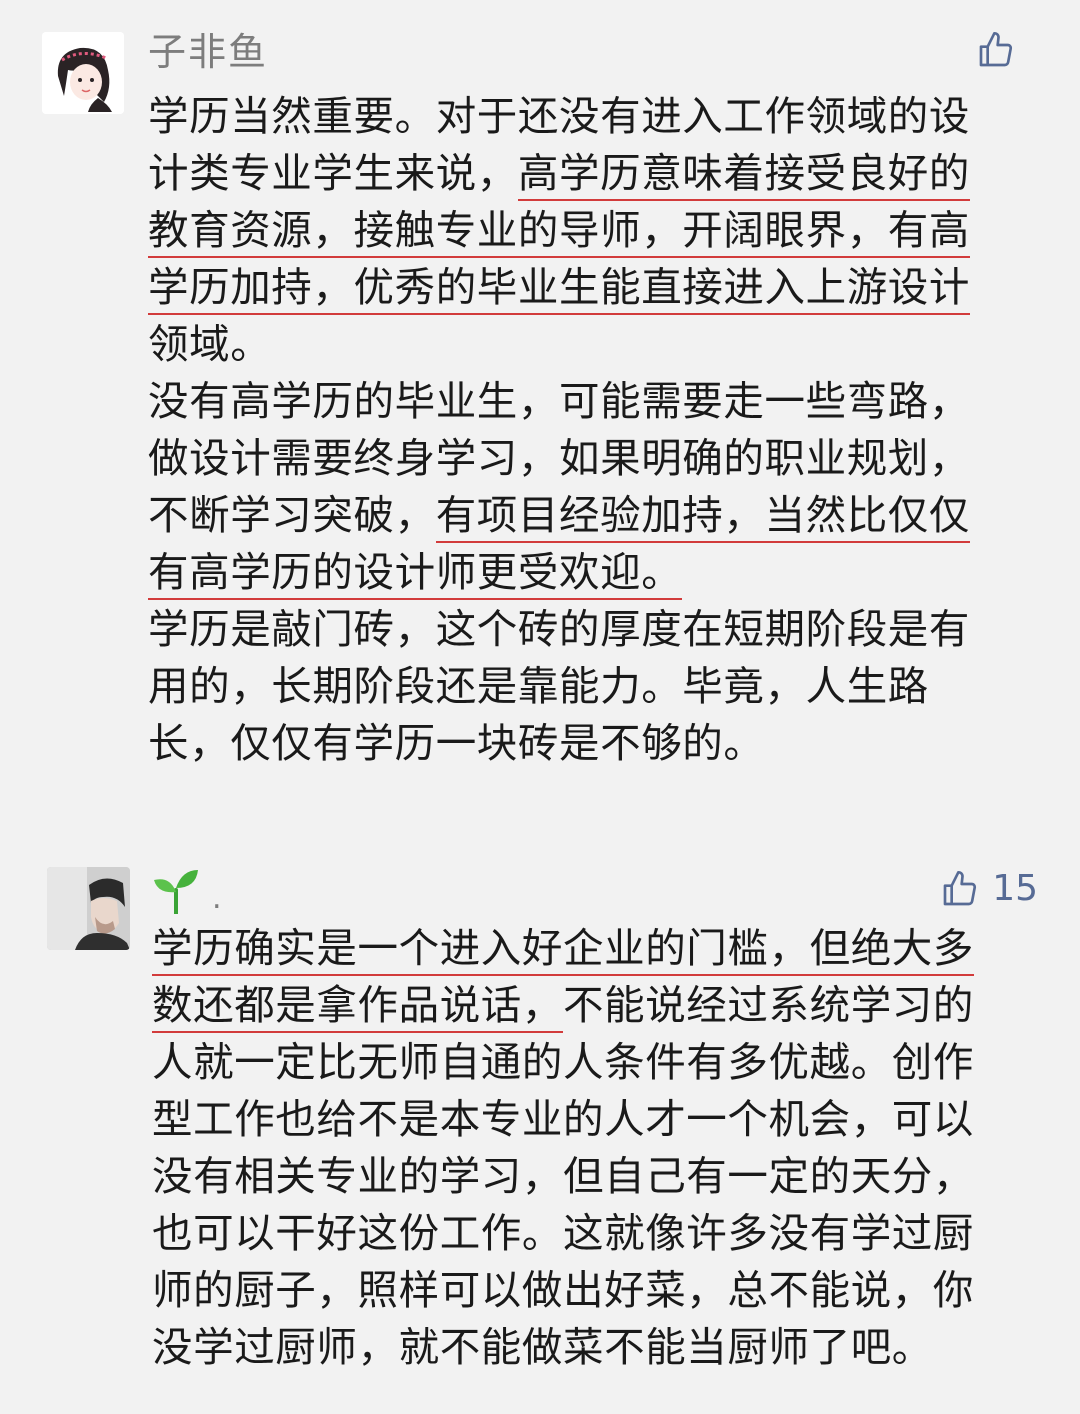  I want to click on text-line: 也可以干好这份工作。这就像许多没有学过厨, so click(592, 1233).